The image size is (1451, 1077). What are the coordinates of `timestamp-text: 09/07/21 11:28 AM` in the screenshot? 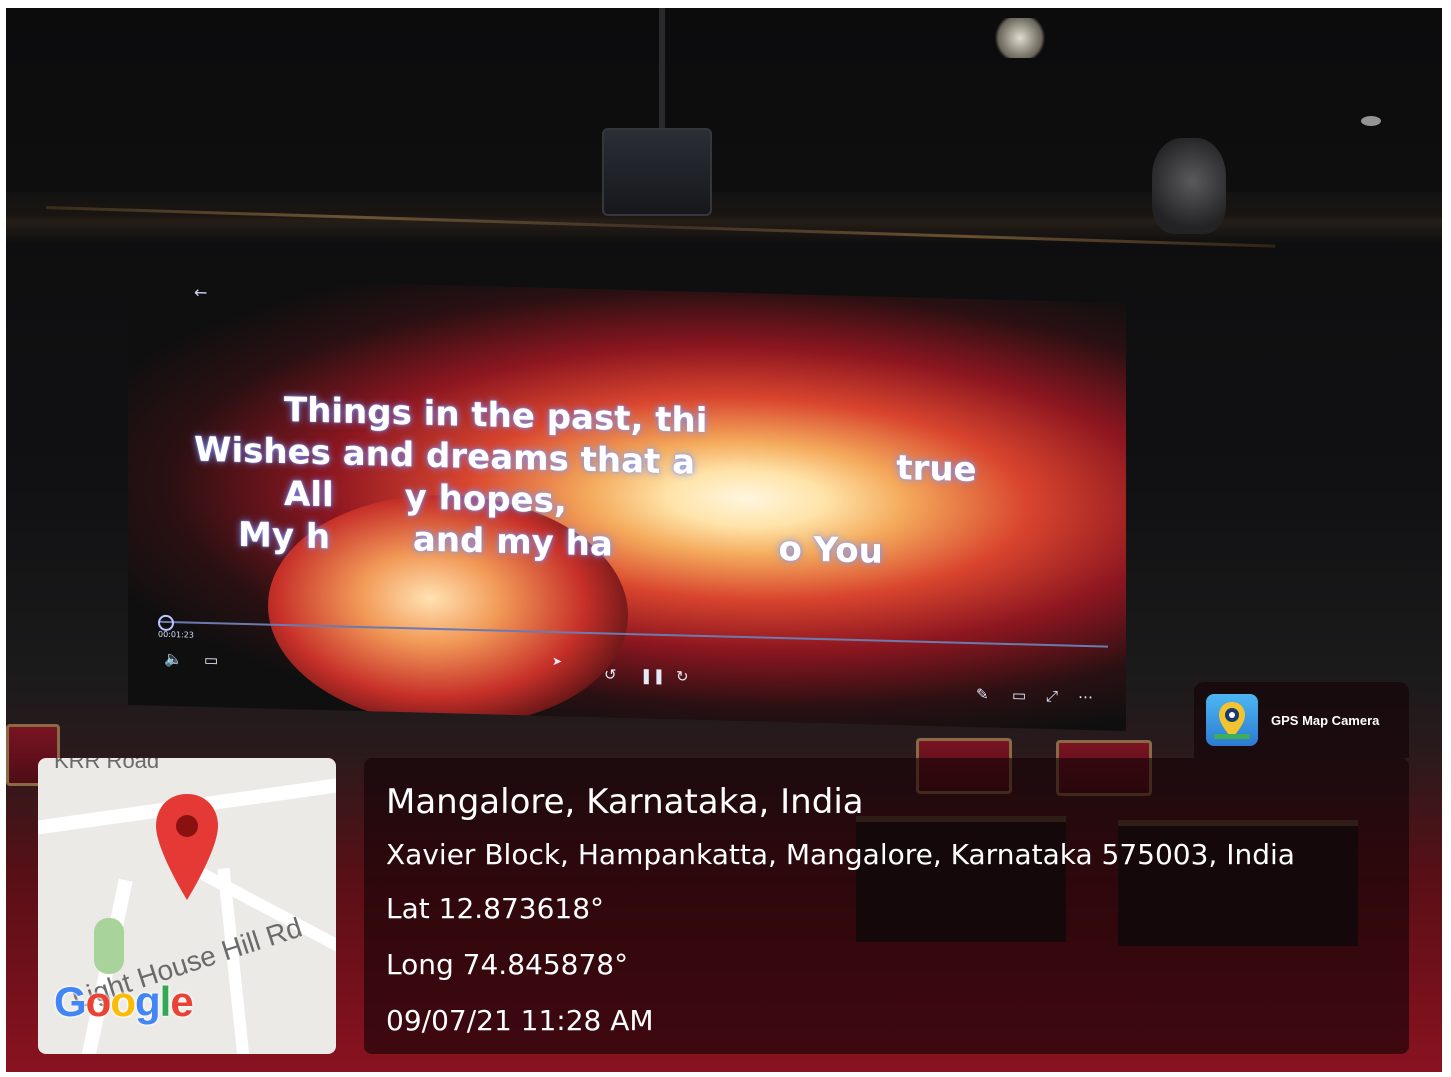 It's located at (520, 1020).